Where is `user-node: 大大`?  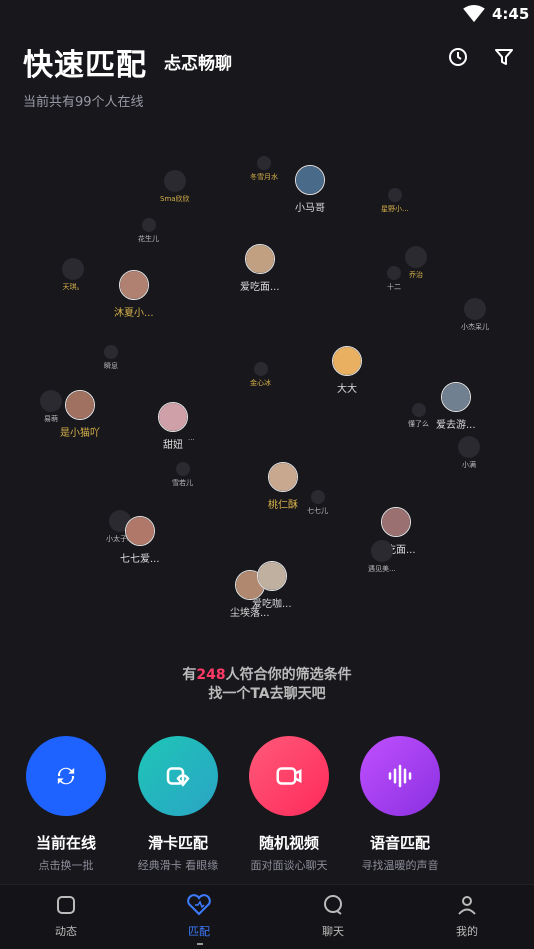
user-node: 大大 is located at coordinates (347, 370).